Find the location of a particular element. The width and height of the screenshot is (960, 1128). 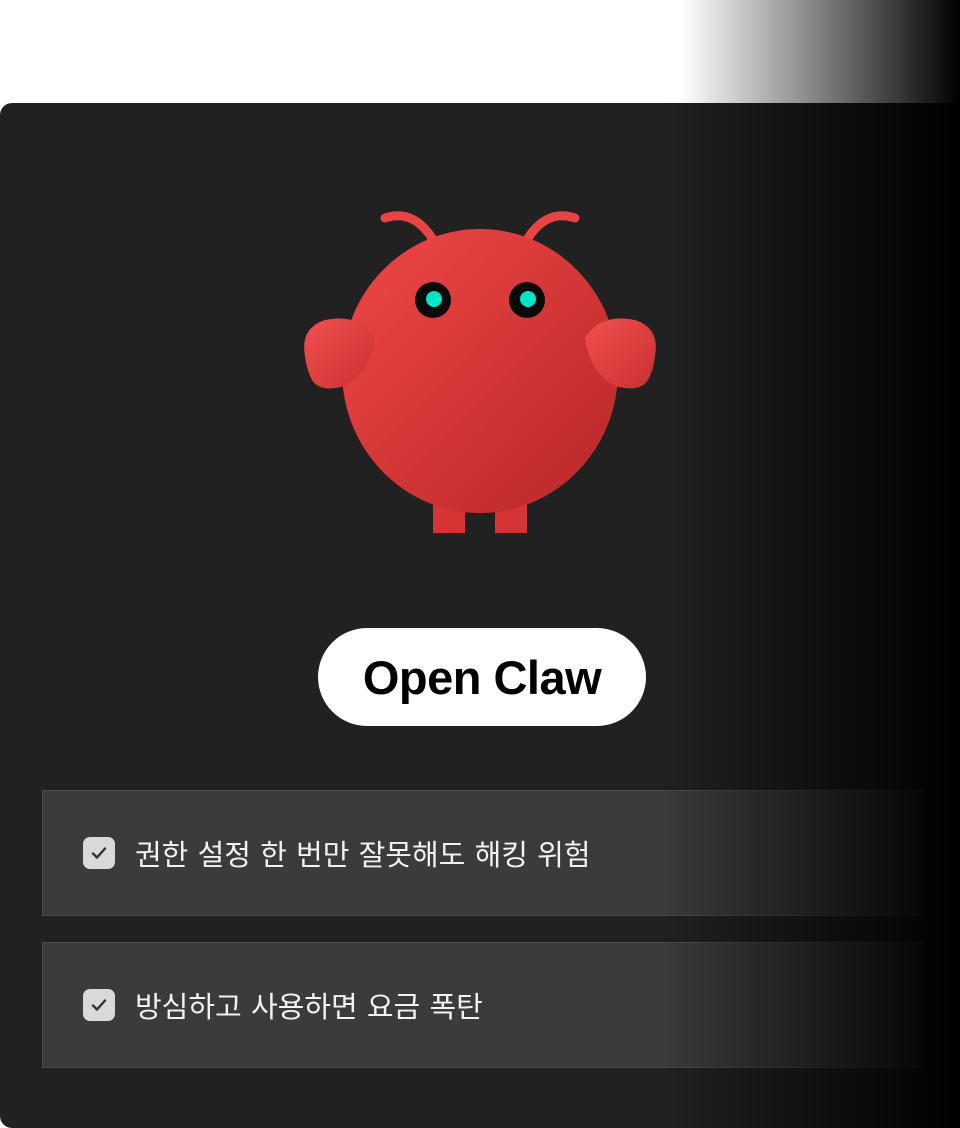

list-item: 권한 설정 한 번만 잘못해도 해킹 위험 is located at coordinates (482, 853).